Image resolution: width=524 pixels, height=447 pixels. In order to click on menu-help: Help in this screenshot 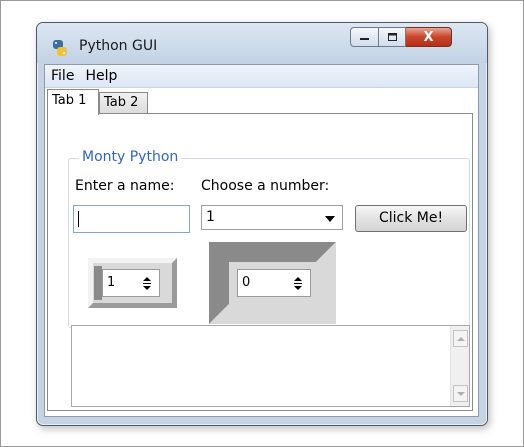, I will do `click(100, 76)`.